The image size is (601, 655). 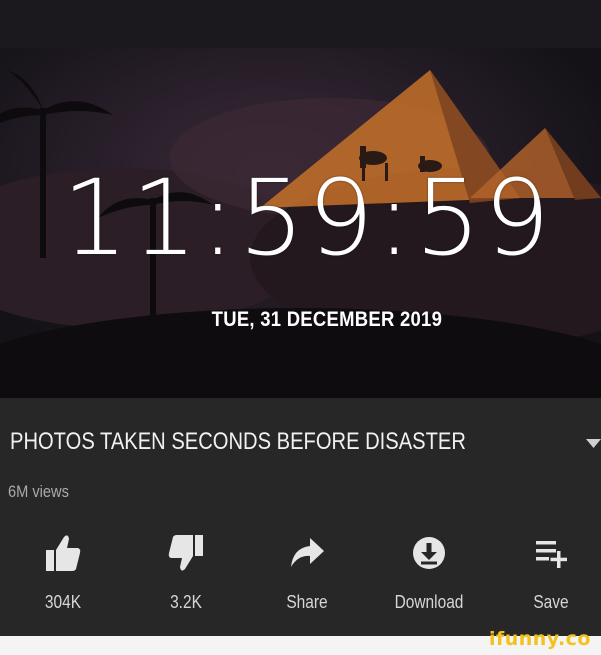 What do you see at coordinates (186, 602) in the screenshot?
I see `dislike-count: 3.2K` at bounding box center [186, 602].